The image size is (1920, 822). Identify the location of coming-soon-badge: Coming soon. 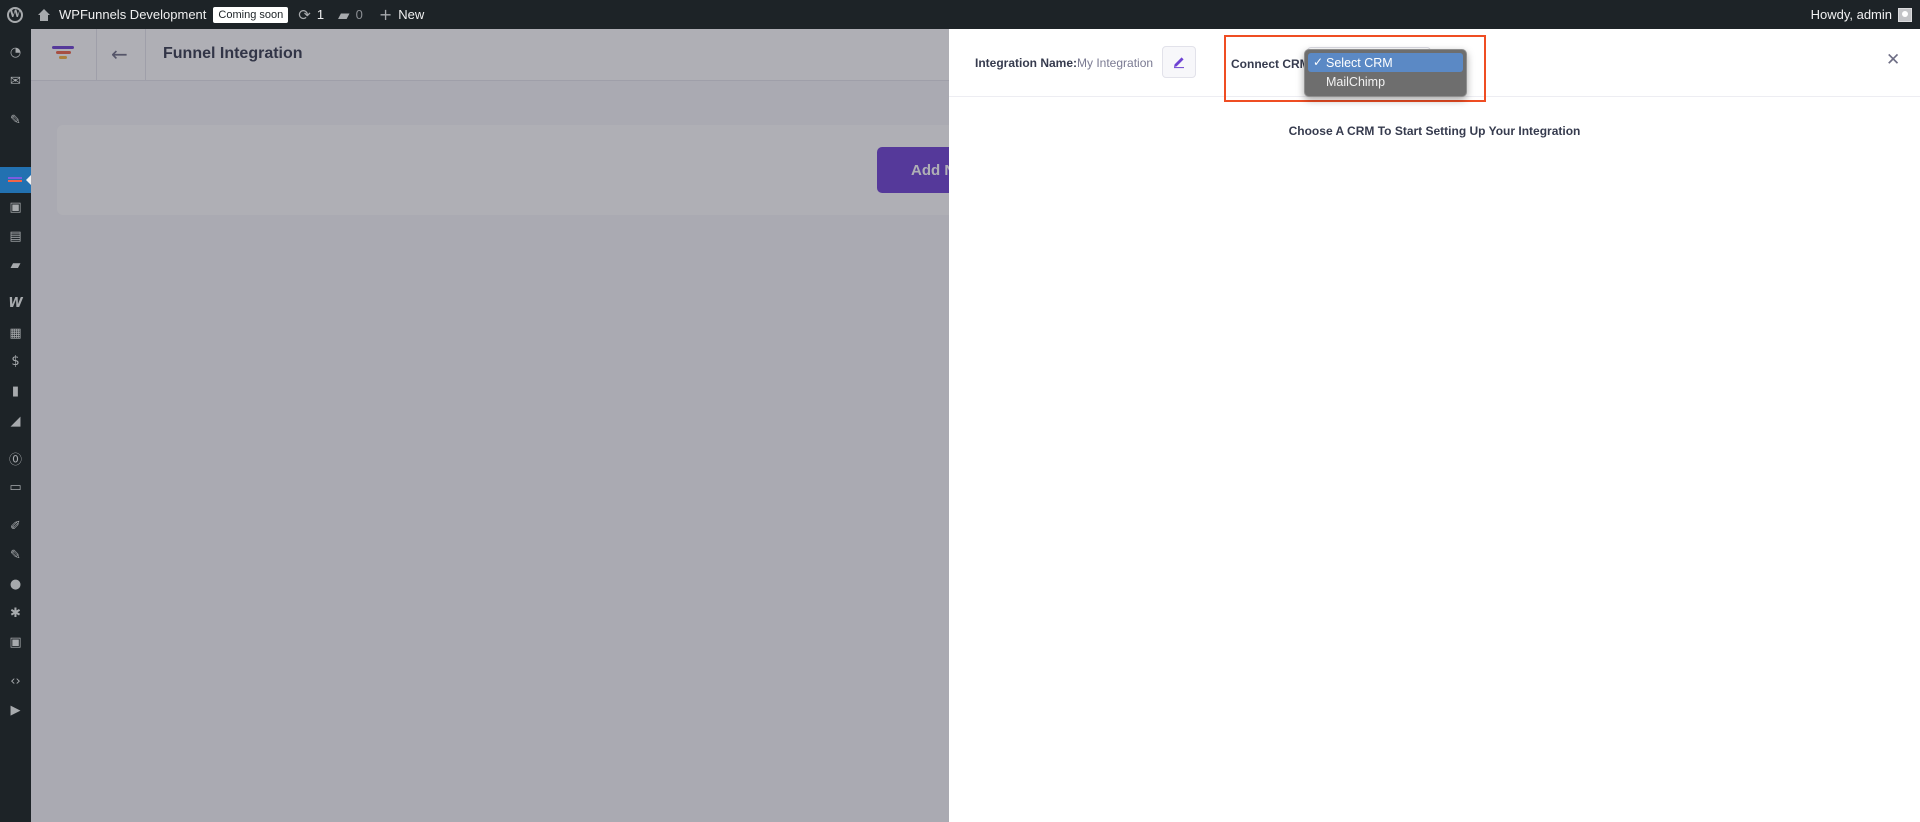
(251, 14).